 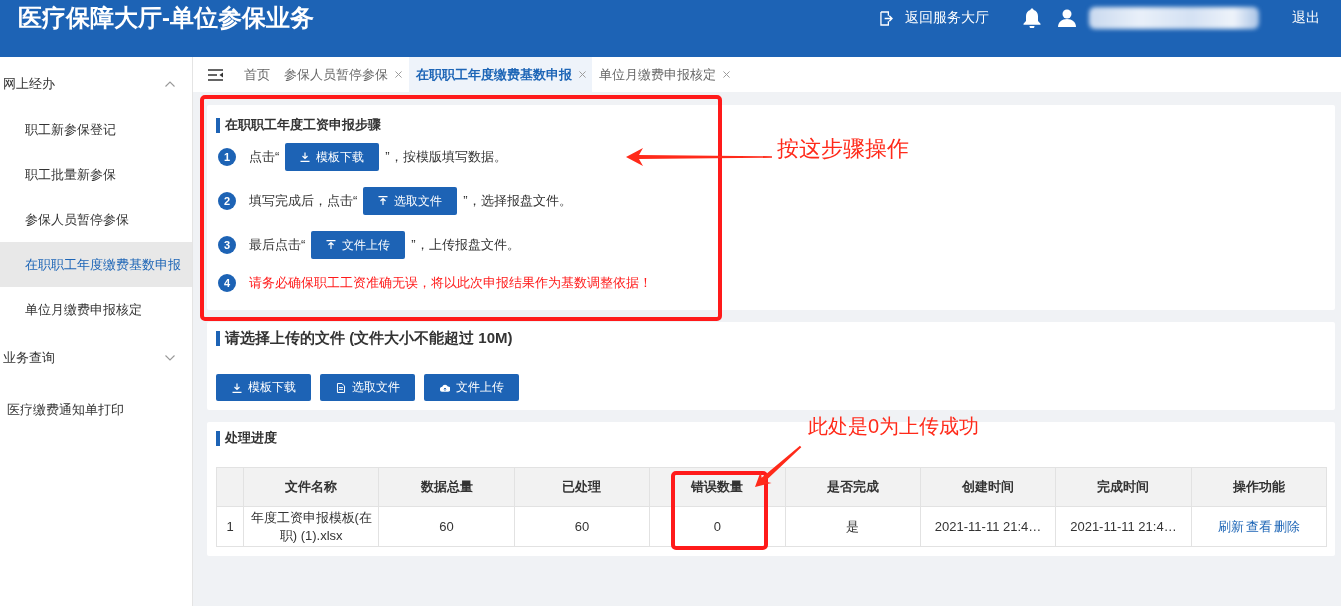 I want to click on annotation-text: 按这步骤操作, so click(x=843, y=149).